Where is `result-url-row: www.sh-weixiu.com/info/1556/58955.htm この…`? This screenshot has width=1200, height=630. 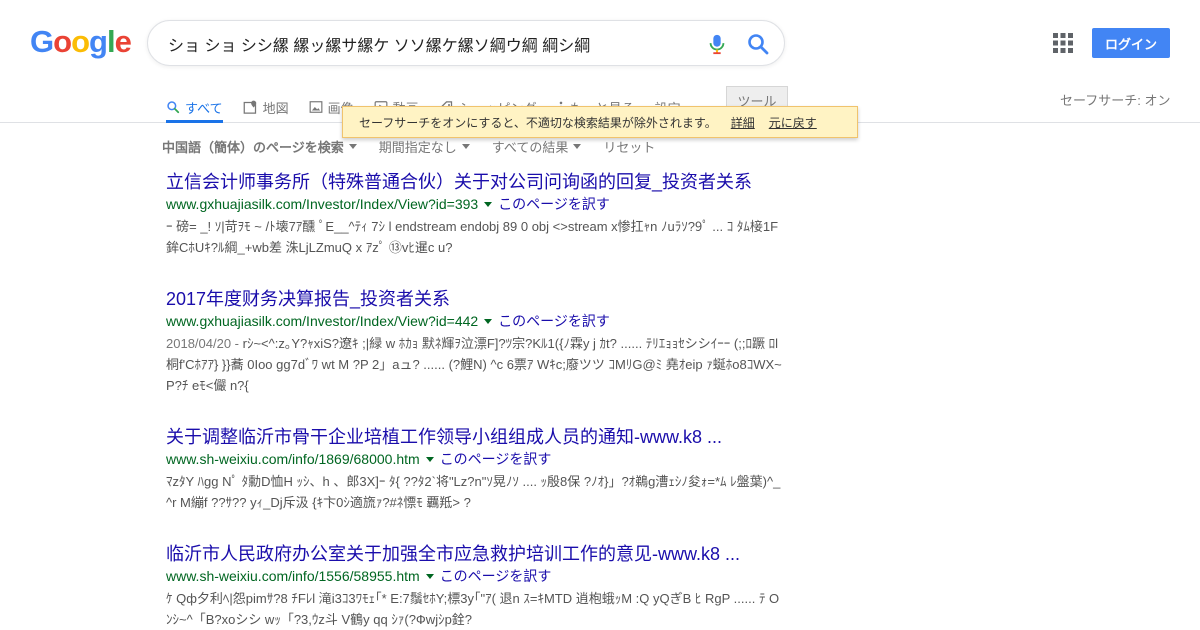 result-url-row: www.sh-weixiu.com/info/1556/58955.htm この… is located at coordinates (476, 576).